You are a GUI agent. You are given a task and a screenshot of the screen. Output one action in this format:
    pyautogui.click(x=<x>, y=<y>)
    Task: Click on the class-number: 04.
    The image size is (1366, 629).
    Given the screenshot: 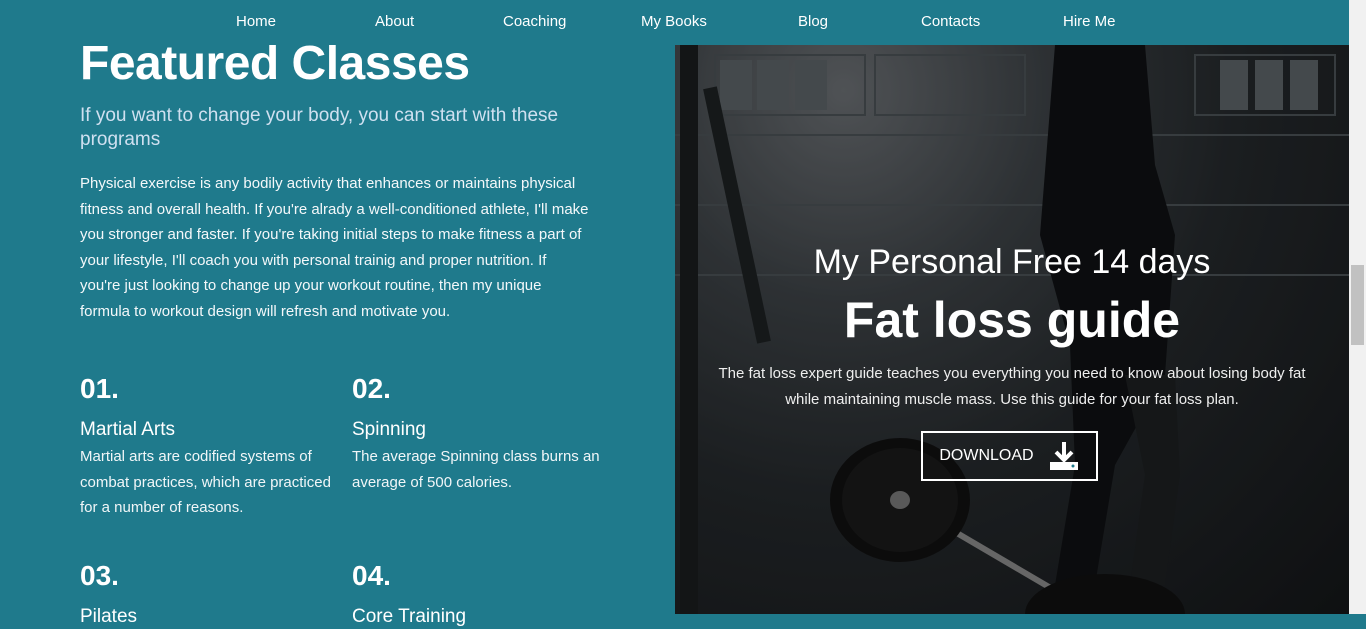 What is the action you would take?
    pyautogui.click(x=371, y=575)
    